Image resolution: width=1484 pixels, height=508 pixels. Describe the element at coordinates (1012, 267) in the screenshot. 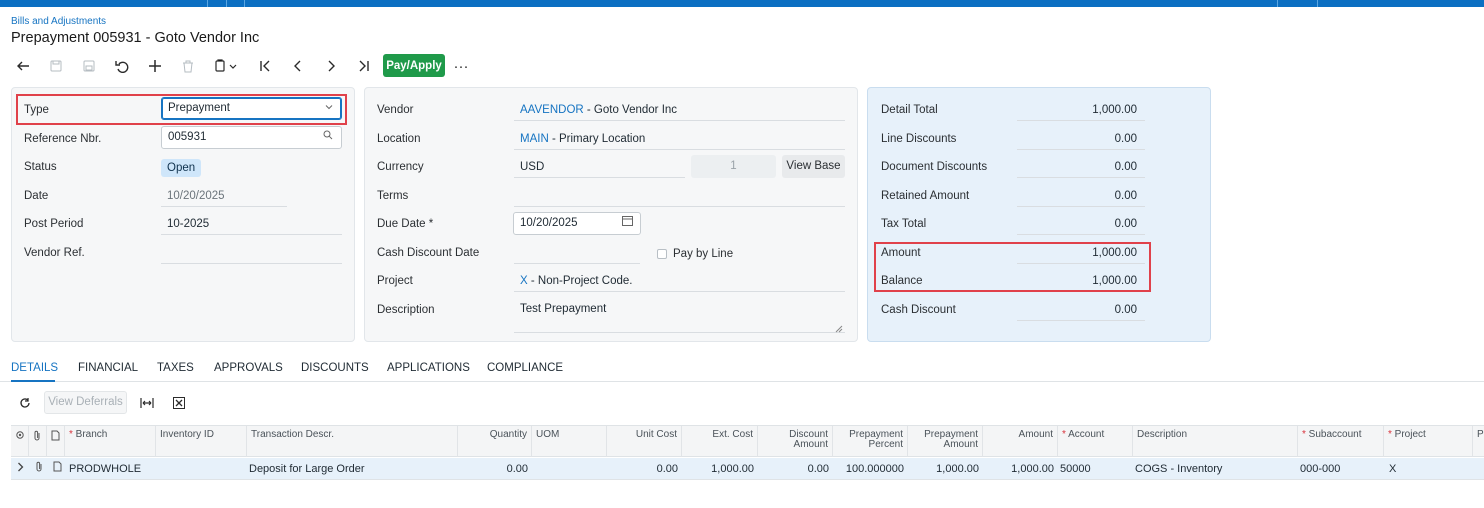

I see `highlight-amount-balance-box` at that location.